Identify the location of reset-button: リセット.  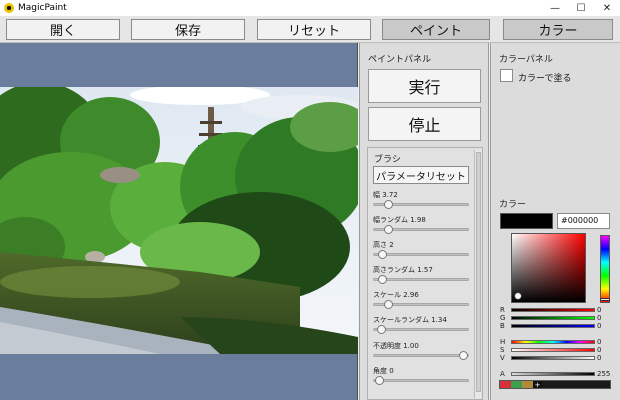
(314, 29).